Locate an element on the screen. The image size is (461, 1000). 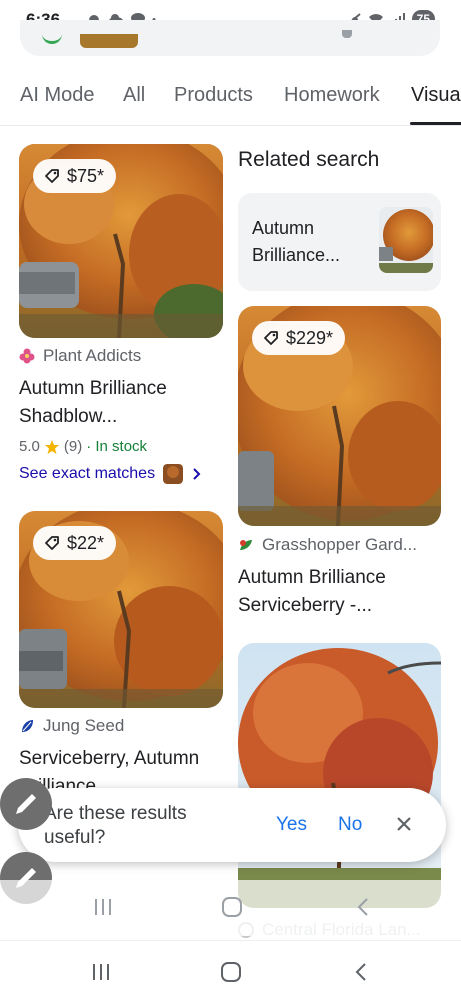
merchant-source: Jung Seed is located at coordinates (71, 726).